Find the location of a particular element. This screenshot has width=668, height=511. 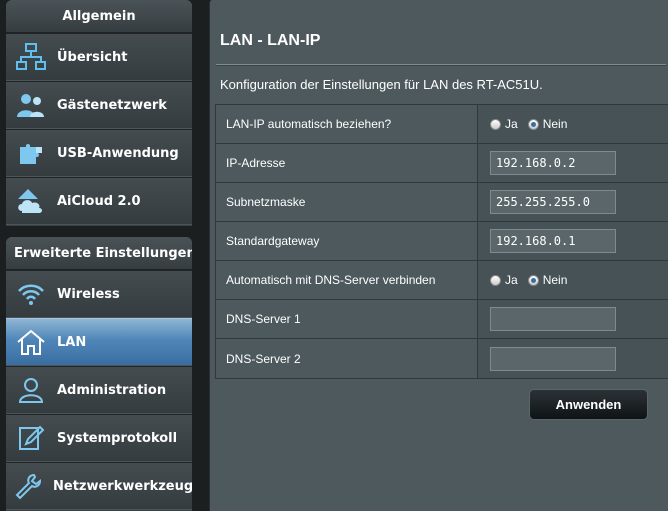

advanced-menu-header: Erweiterte Einstellungen is located at coordinates (99, 253).